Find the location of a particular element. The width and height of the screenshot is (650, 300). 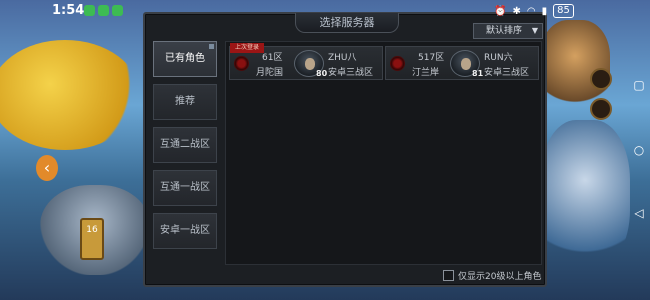

tab-label: 互通一战区 is located at coordinates (185, 187).